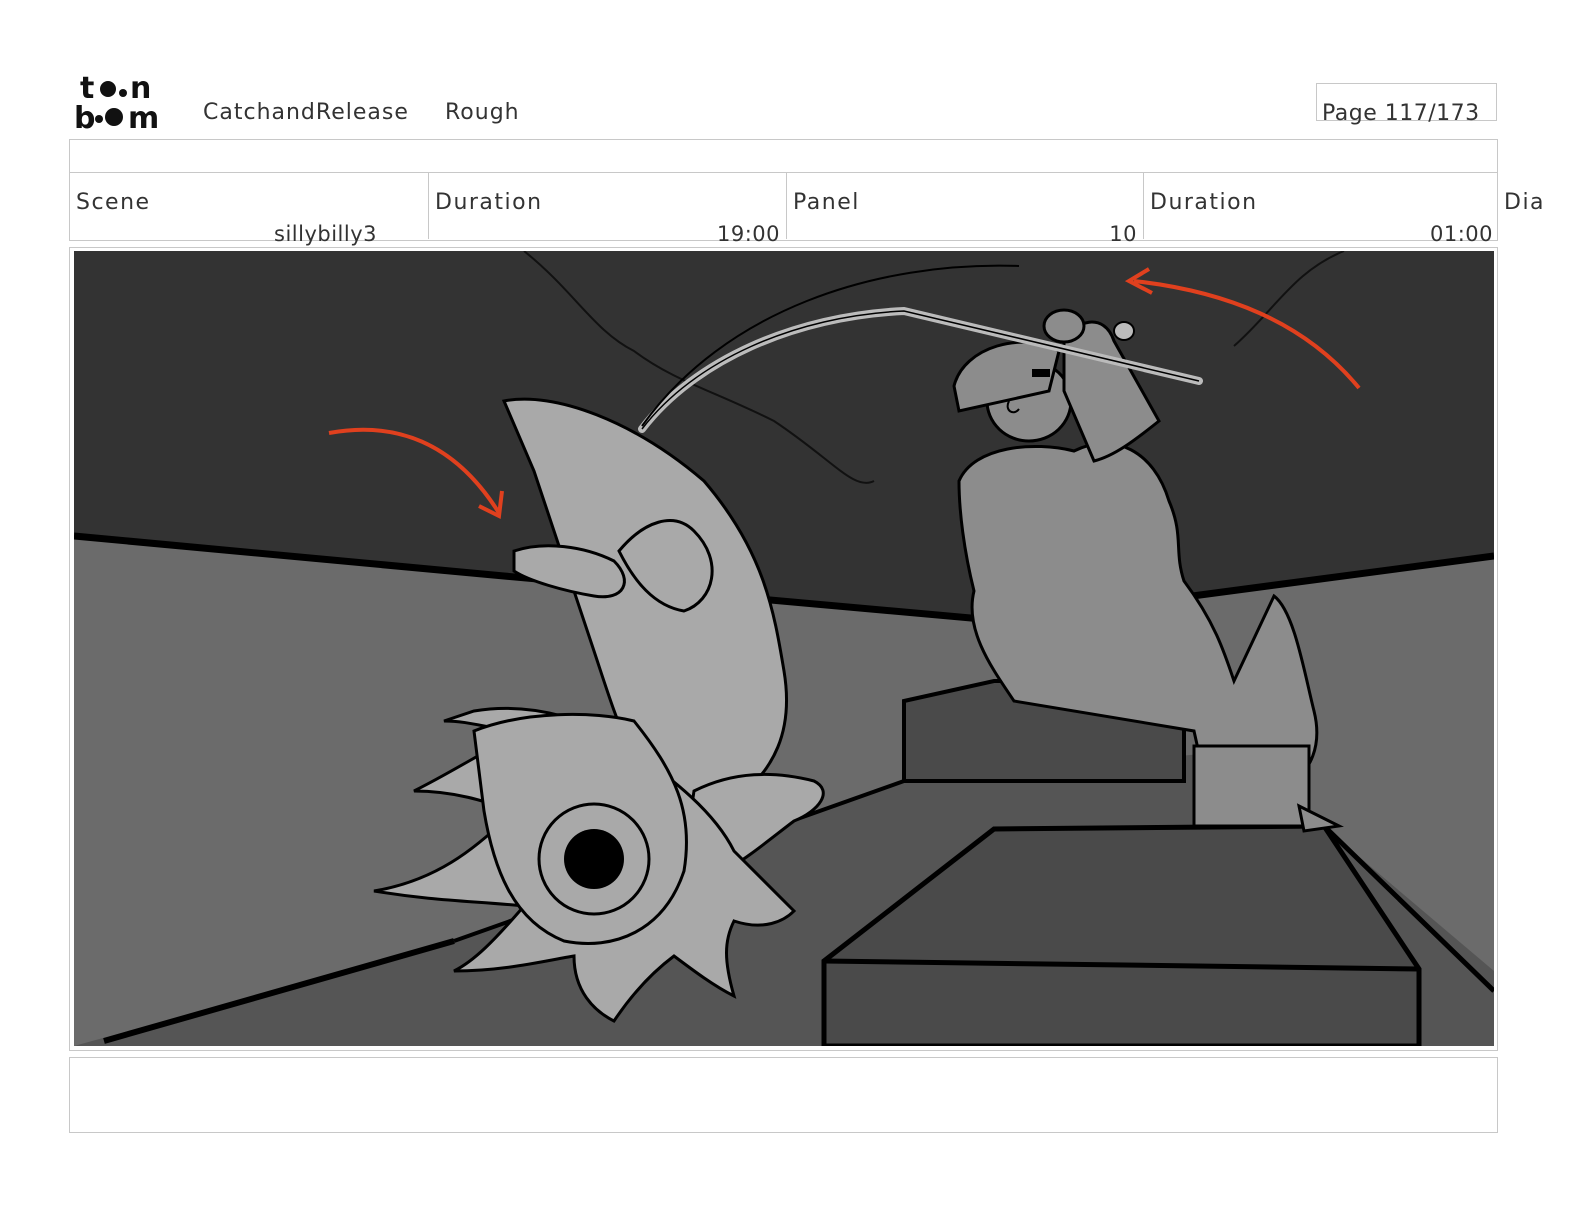  Describe the element at coordinates (325, 234) in the screenshot. I see `scene-value: sillybilly3` at that location.